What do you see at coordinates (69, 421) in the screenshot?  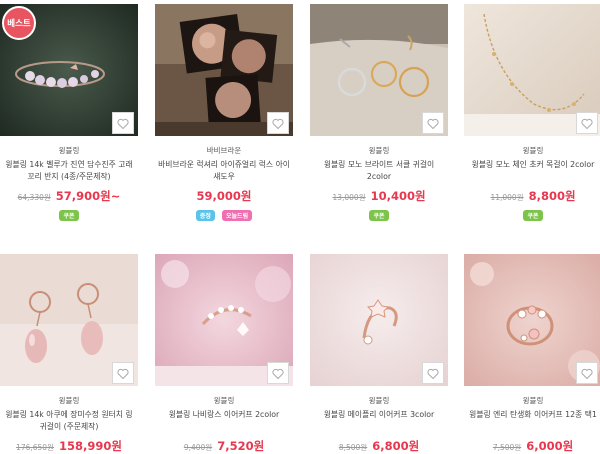 I see `product-name: 윙블링 14k 아쿠에 장미수정 원터치 링 귀걸이 (주문제작)` at bounding box center [69, 421].